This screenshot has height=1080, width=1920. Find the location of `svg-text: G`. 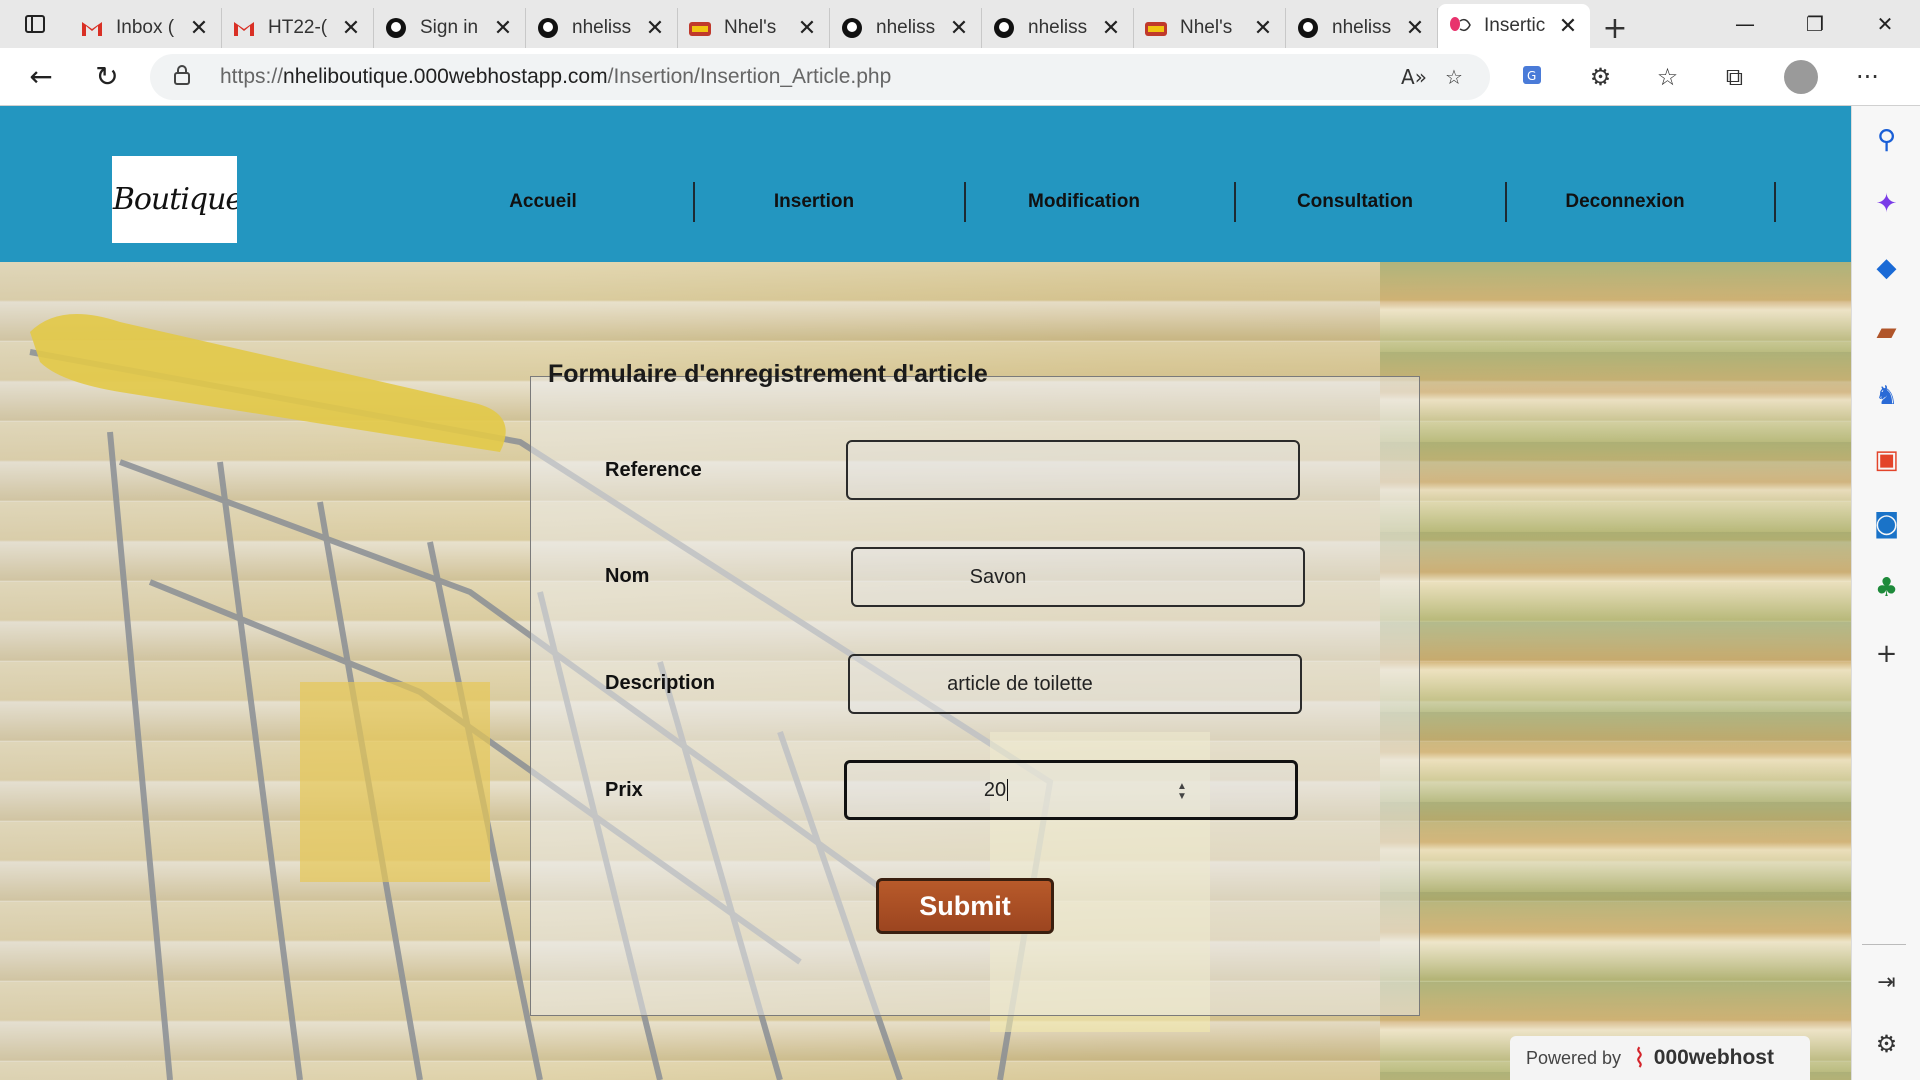

svg-text: G is located at coordinates (1531, 76).